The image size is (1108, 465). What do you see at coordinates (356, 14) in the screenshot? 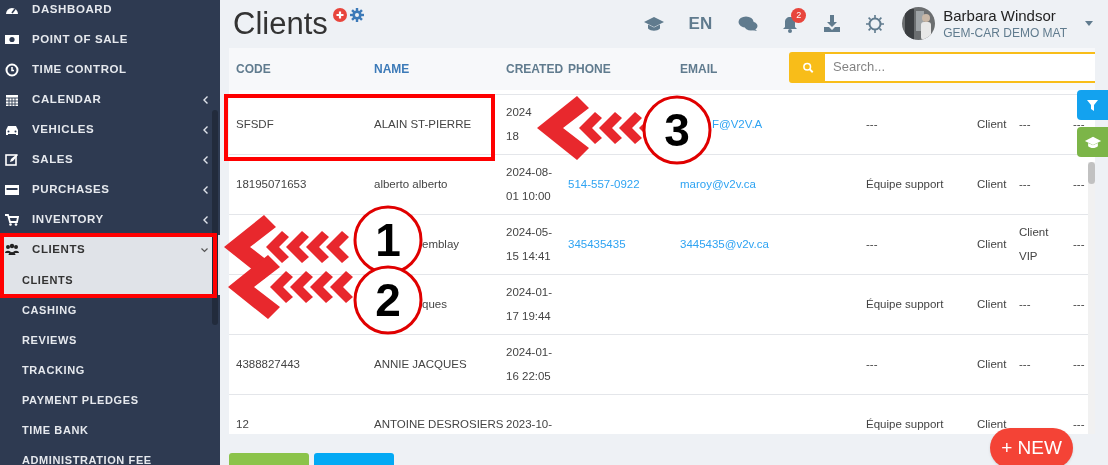
I see `settings-icon` at bounding box center [356, 14].